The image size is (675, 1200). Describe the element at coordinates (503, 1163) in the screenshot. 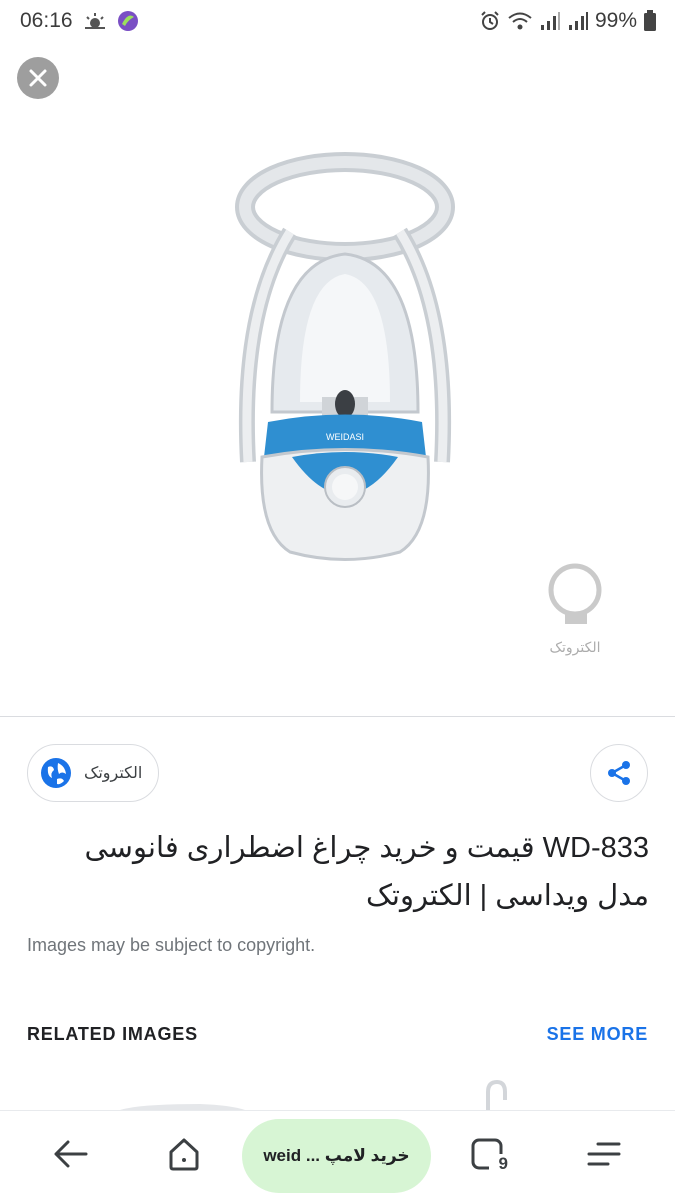

I see `tabs-count: 9` at that location.